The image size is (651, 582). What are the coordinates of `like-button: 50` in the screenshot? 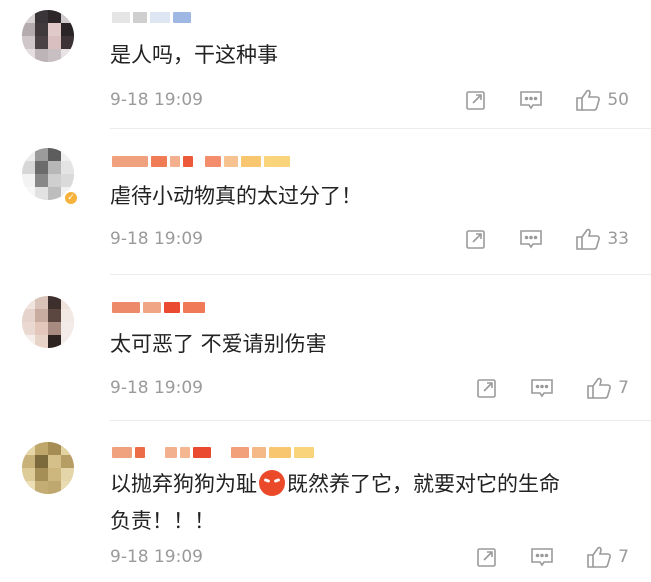 It's located at (602, 100).